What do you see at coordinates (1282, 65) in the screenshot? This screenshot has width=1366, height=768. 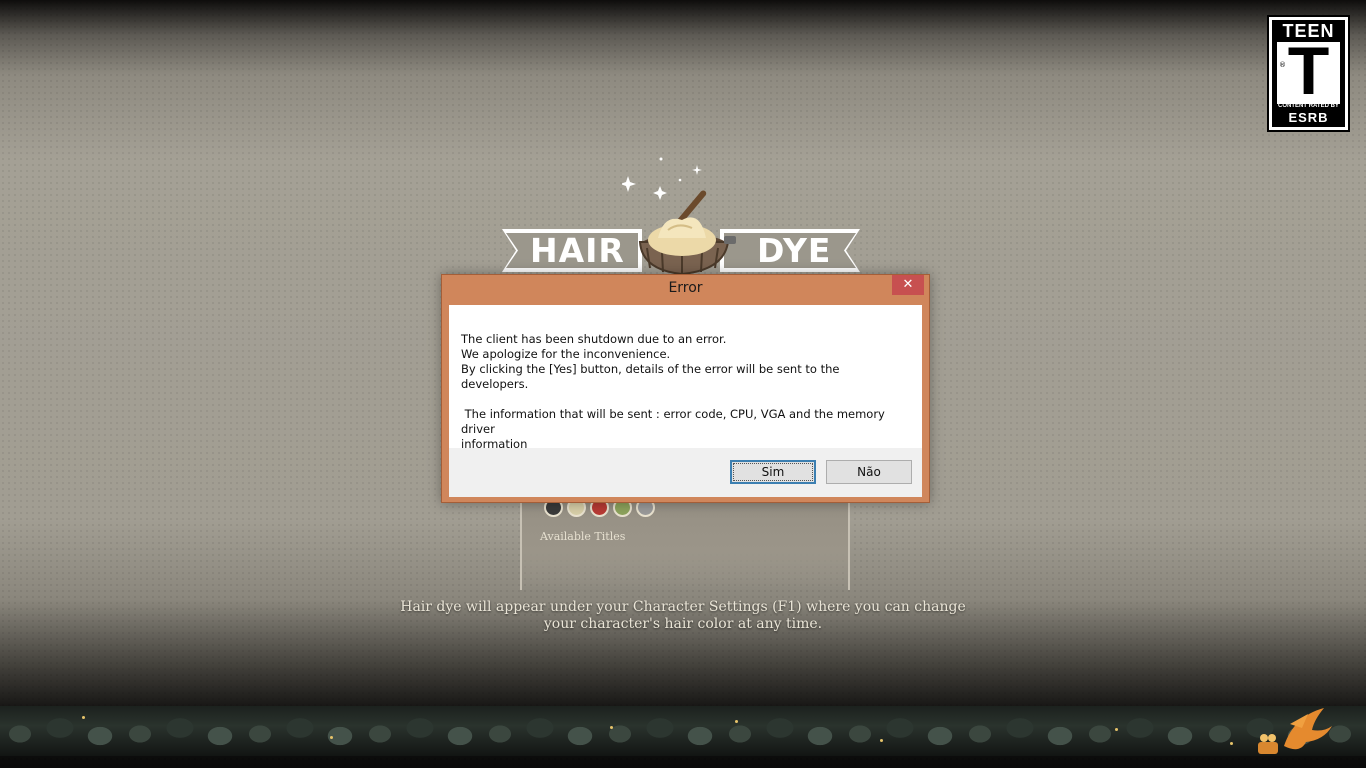 I see `registered-mark: ®` at bounding box center [1282, 65].